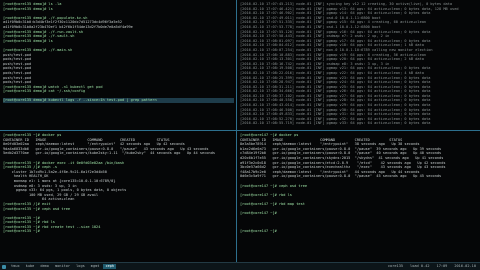  What do you see at coordinates (258, 231) in the screenshot?
I see `terminal-line: [root@core147 ~]#` at bounding box center [258, 231].